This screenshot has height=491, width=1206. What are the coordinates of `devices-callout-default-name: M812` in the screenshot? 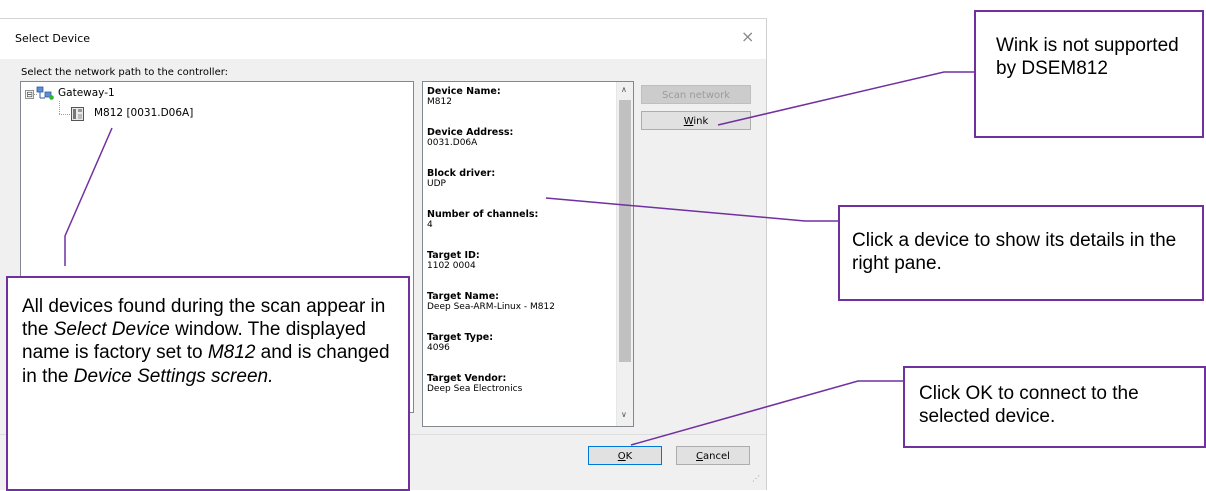 It's located at (231, 353).